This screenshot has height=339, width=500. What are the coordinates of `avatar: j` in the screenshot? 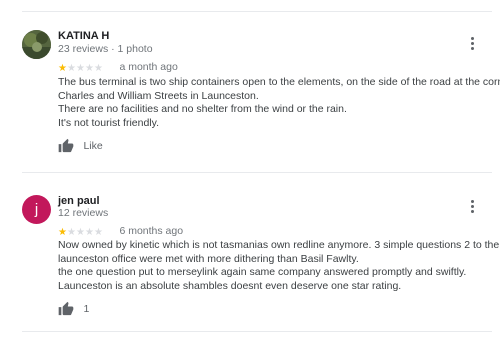 It's located at (36, 209).